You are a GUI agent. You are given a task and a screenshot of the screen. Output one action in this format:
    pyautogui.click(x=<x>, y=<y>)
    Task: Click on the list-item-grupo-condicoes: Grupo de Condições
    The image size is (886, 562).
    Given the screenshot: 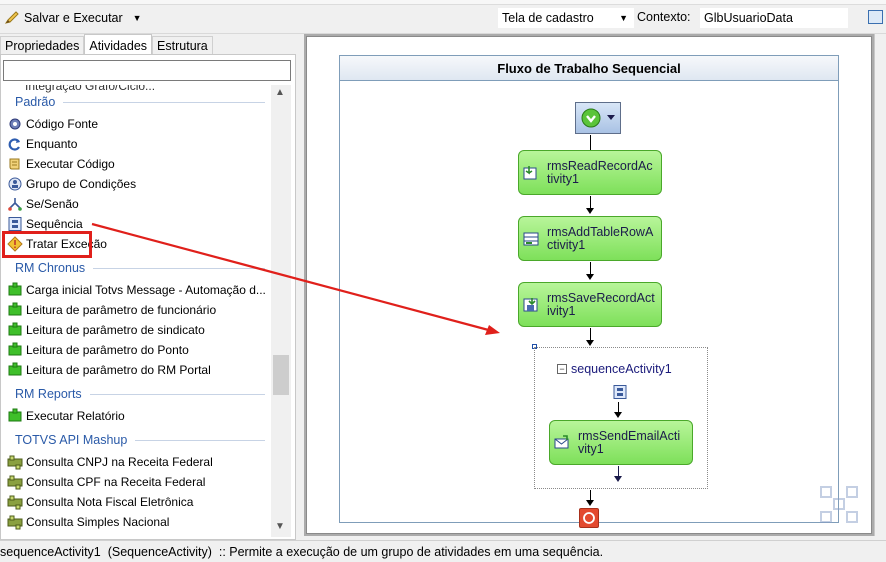 What is the action you would take?
    pyautogui.click(x=71, y=184)
    